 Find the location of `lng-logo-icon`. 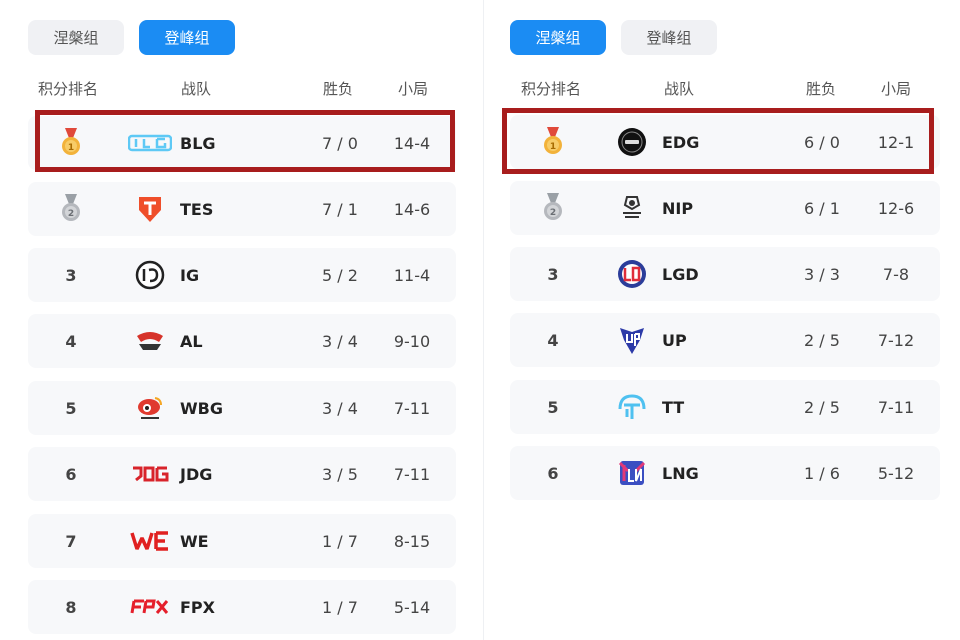

lng-logo-icon is located at coordinates (632, 473).